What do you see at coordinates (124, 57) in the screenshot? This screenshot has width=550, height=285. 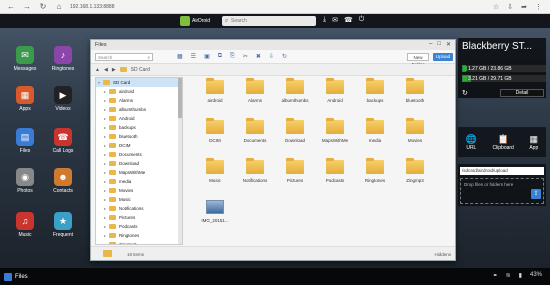 I see `files-search-input: Search ⌕` at bounding box center [124, 57].